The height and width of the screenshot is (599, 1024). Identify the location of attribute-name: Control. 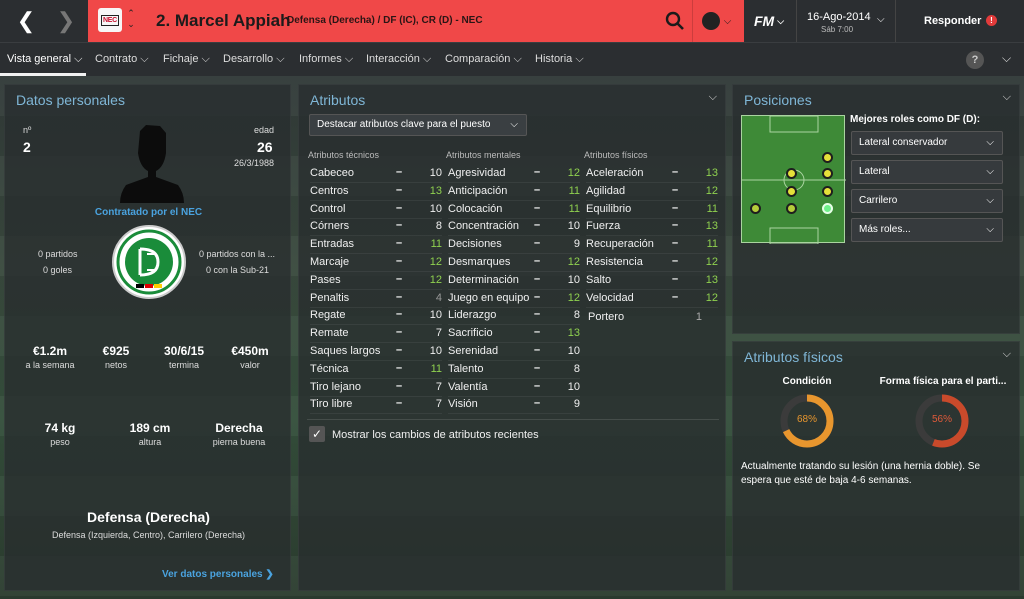
(328, 208).